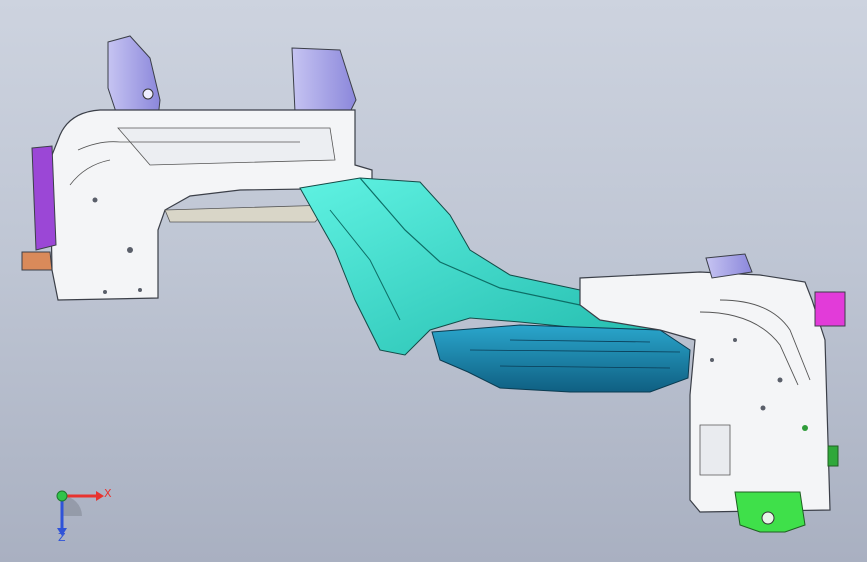  Describe the element at coordinates (108, 493) in the screenshot. I see `x-axis-label: X` at that location.